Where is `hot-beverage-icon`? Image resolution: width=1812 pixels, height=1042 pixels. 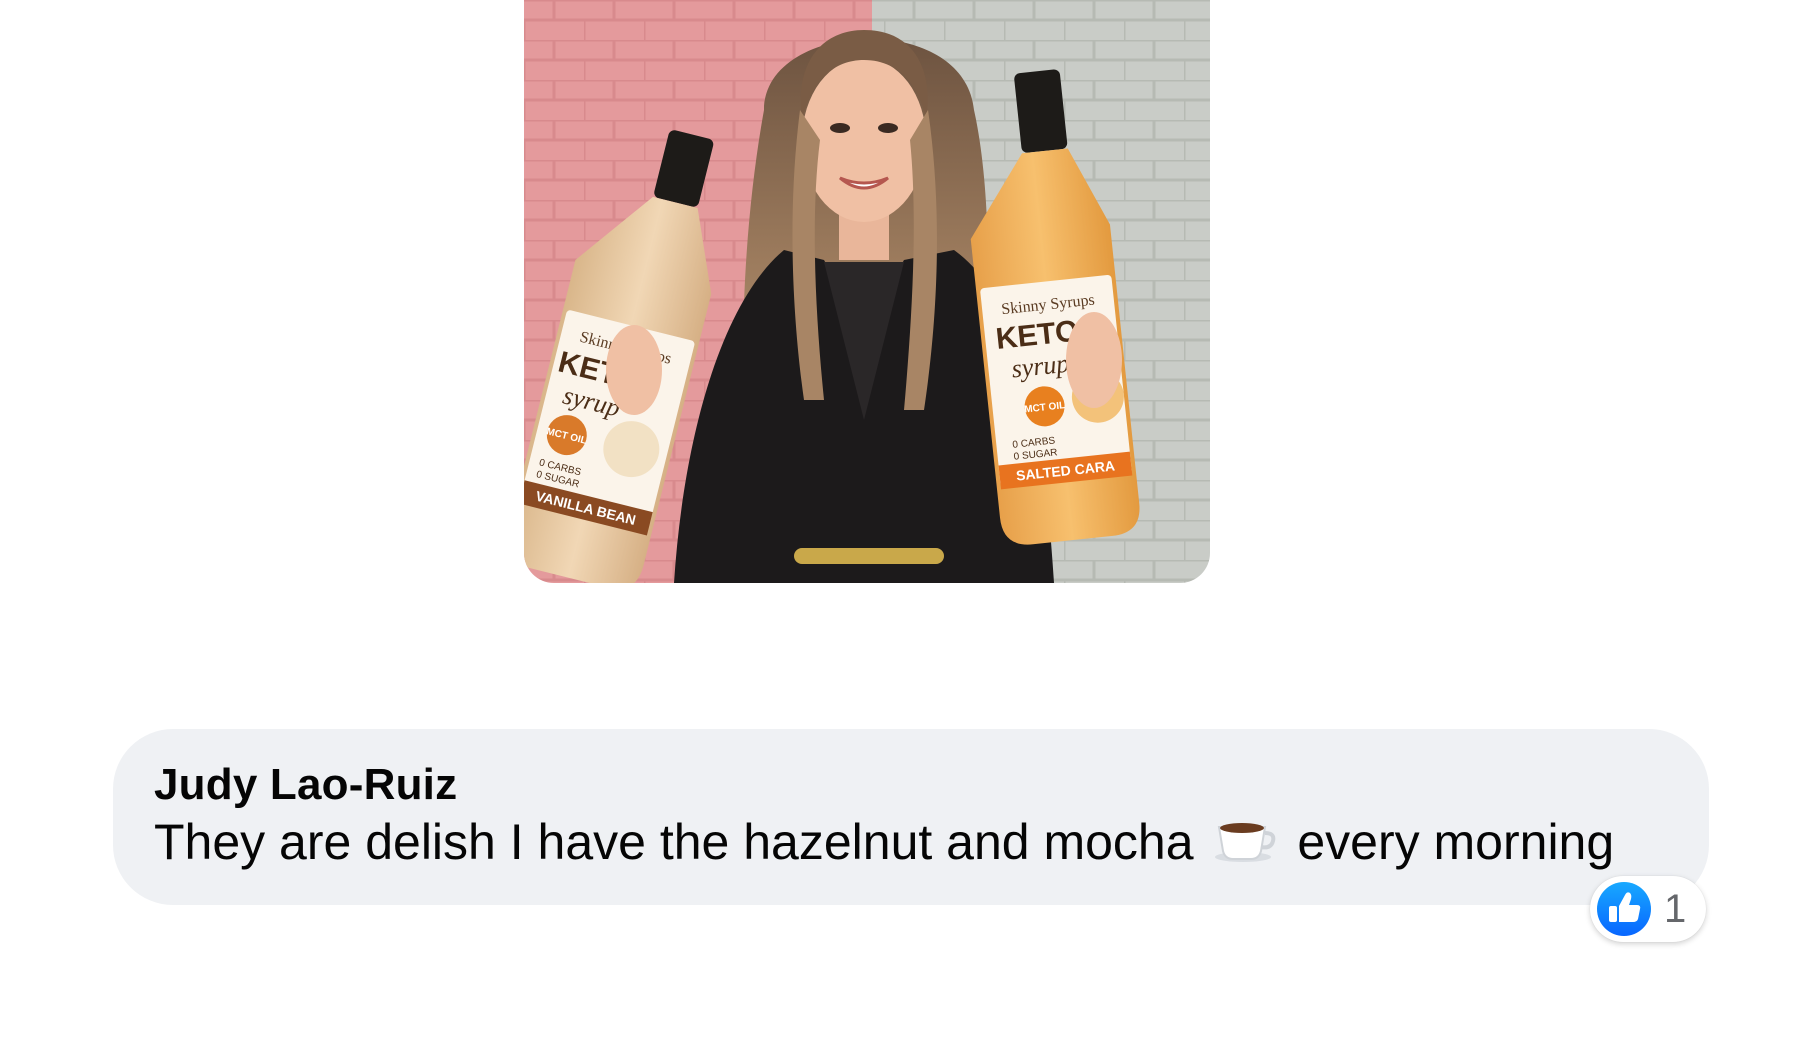
hot-beverage-icon is located at coordinates (1245, 842).